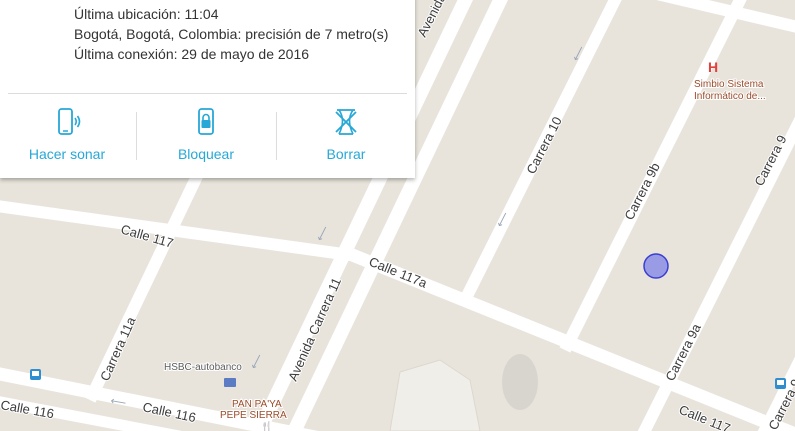 This screenshot has width=795, height=431. Describe the element at coordinates (206, 121) in the screenshot. I see `lock-phone-icon` at that location.